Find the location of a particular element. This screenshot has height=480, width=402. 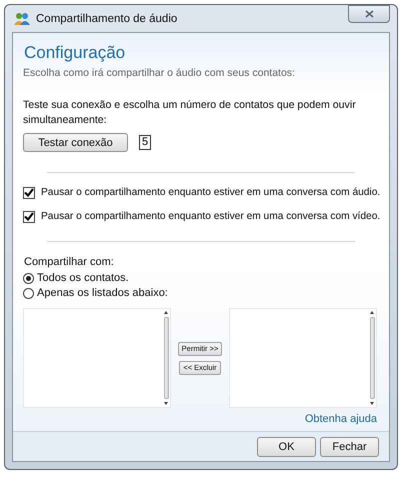

share-label: Compartilhar com: is located at coordinates (69, 262).